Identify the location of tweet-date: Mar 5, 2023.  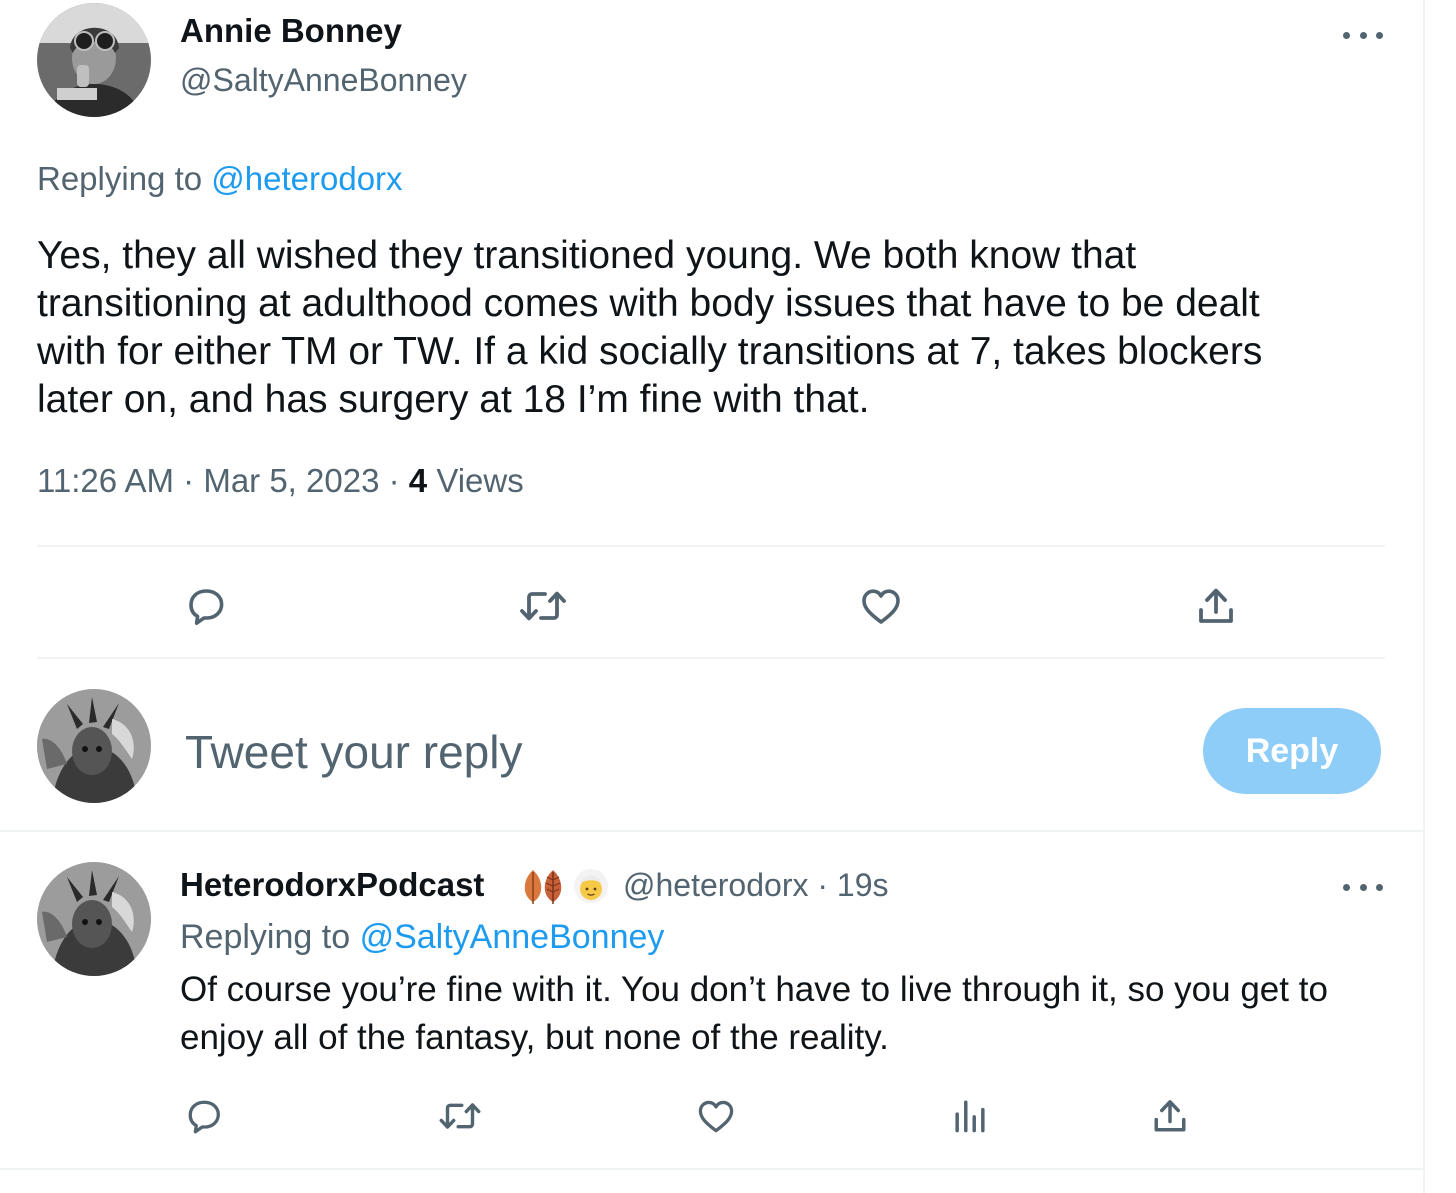
(291, 480).